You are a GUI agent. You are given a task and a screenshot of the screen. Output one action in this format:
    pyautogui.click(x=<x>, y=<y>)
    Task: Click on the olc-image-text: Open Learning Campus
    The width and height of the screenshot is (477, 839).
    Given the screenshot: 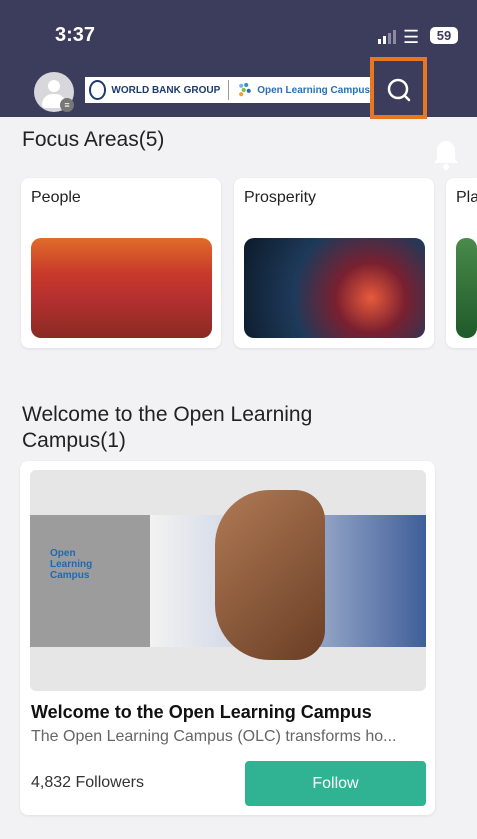 What is the action you would take?
    pyautogui.click(x=71, y=564)
    